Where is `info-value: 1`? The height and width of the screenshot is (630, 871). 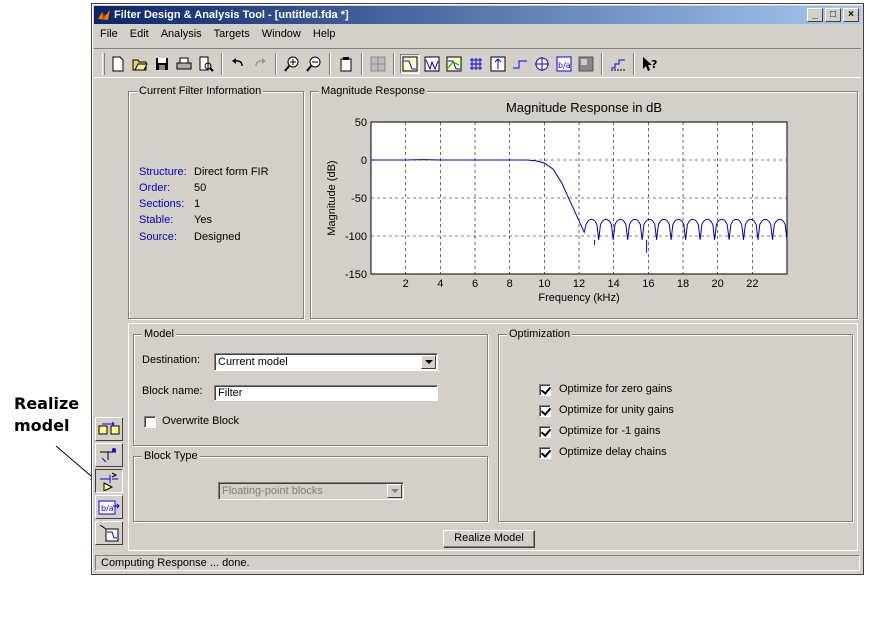 info-value: 1 is located at coordinates (197, 204).